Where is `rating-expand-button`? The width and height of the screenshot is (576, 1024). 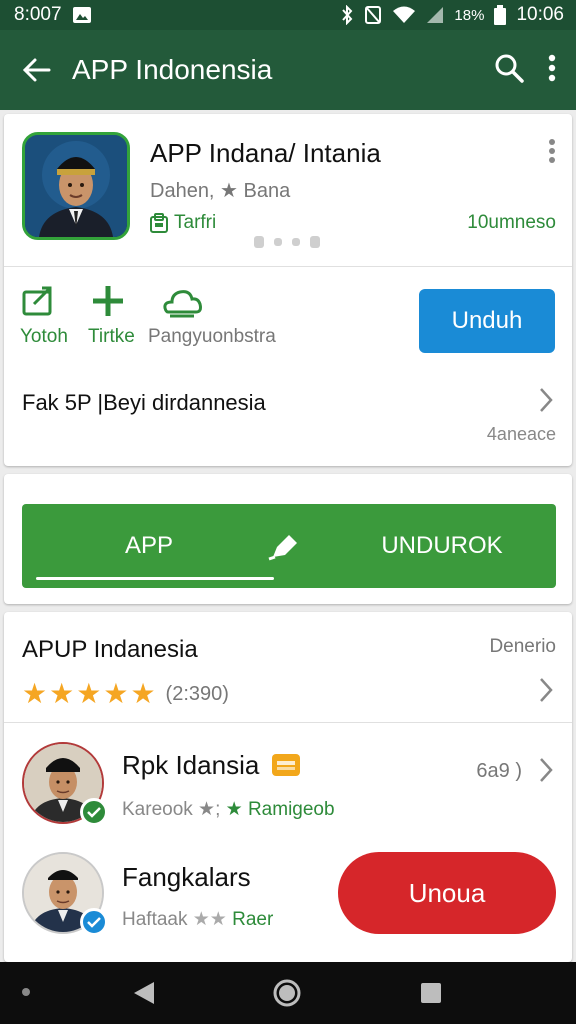 rating-expand-button is located at coordinates (546, 692).